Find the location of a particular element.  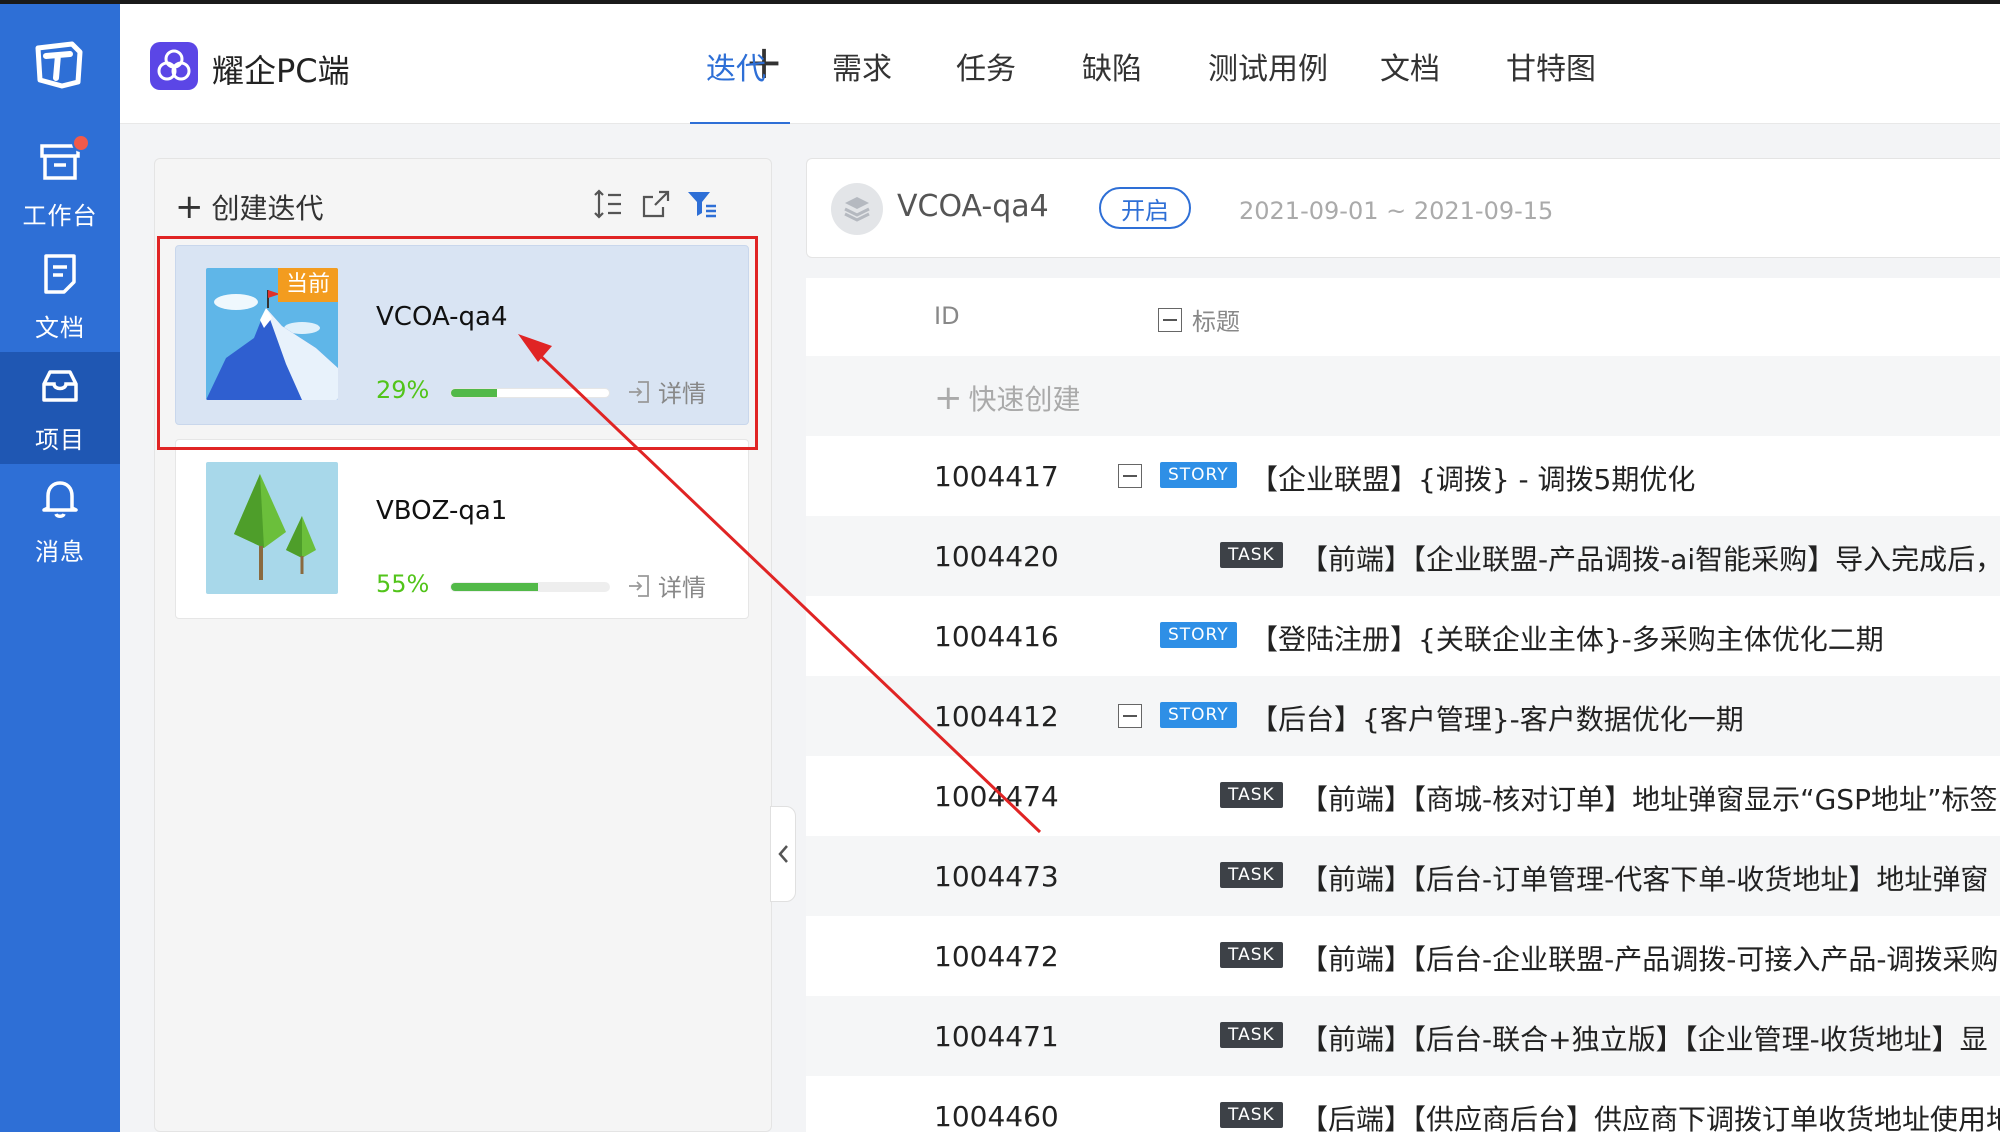

current-badge: 当前 is located at coordinates (307, 285).